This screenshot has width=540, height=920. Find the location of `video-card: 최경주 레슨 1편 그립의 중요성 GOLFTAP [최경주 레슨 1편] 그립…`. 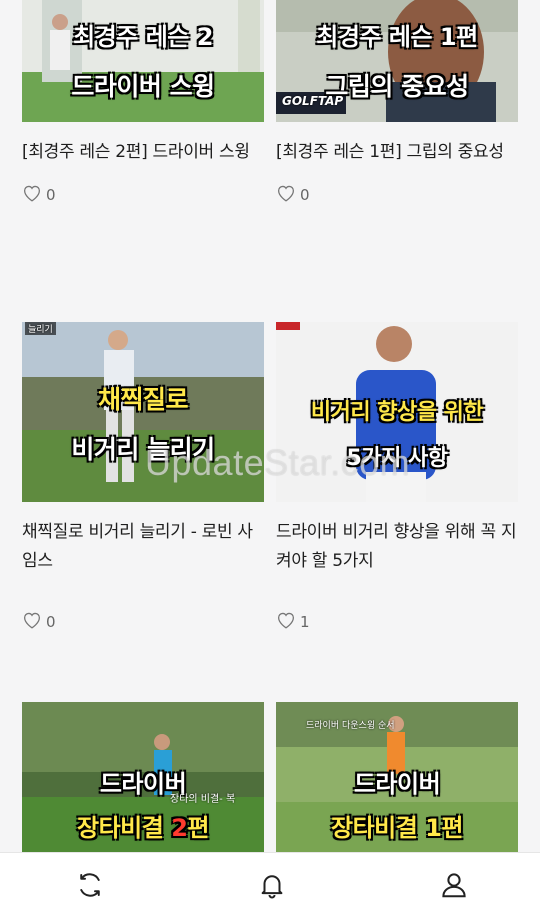

video-card: 최경주 레슨 1편 그립의 중요성 GOLFTAP [최경주 레슨 1편] 그립… is located at coordinates (397, 102).